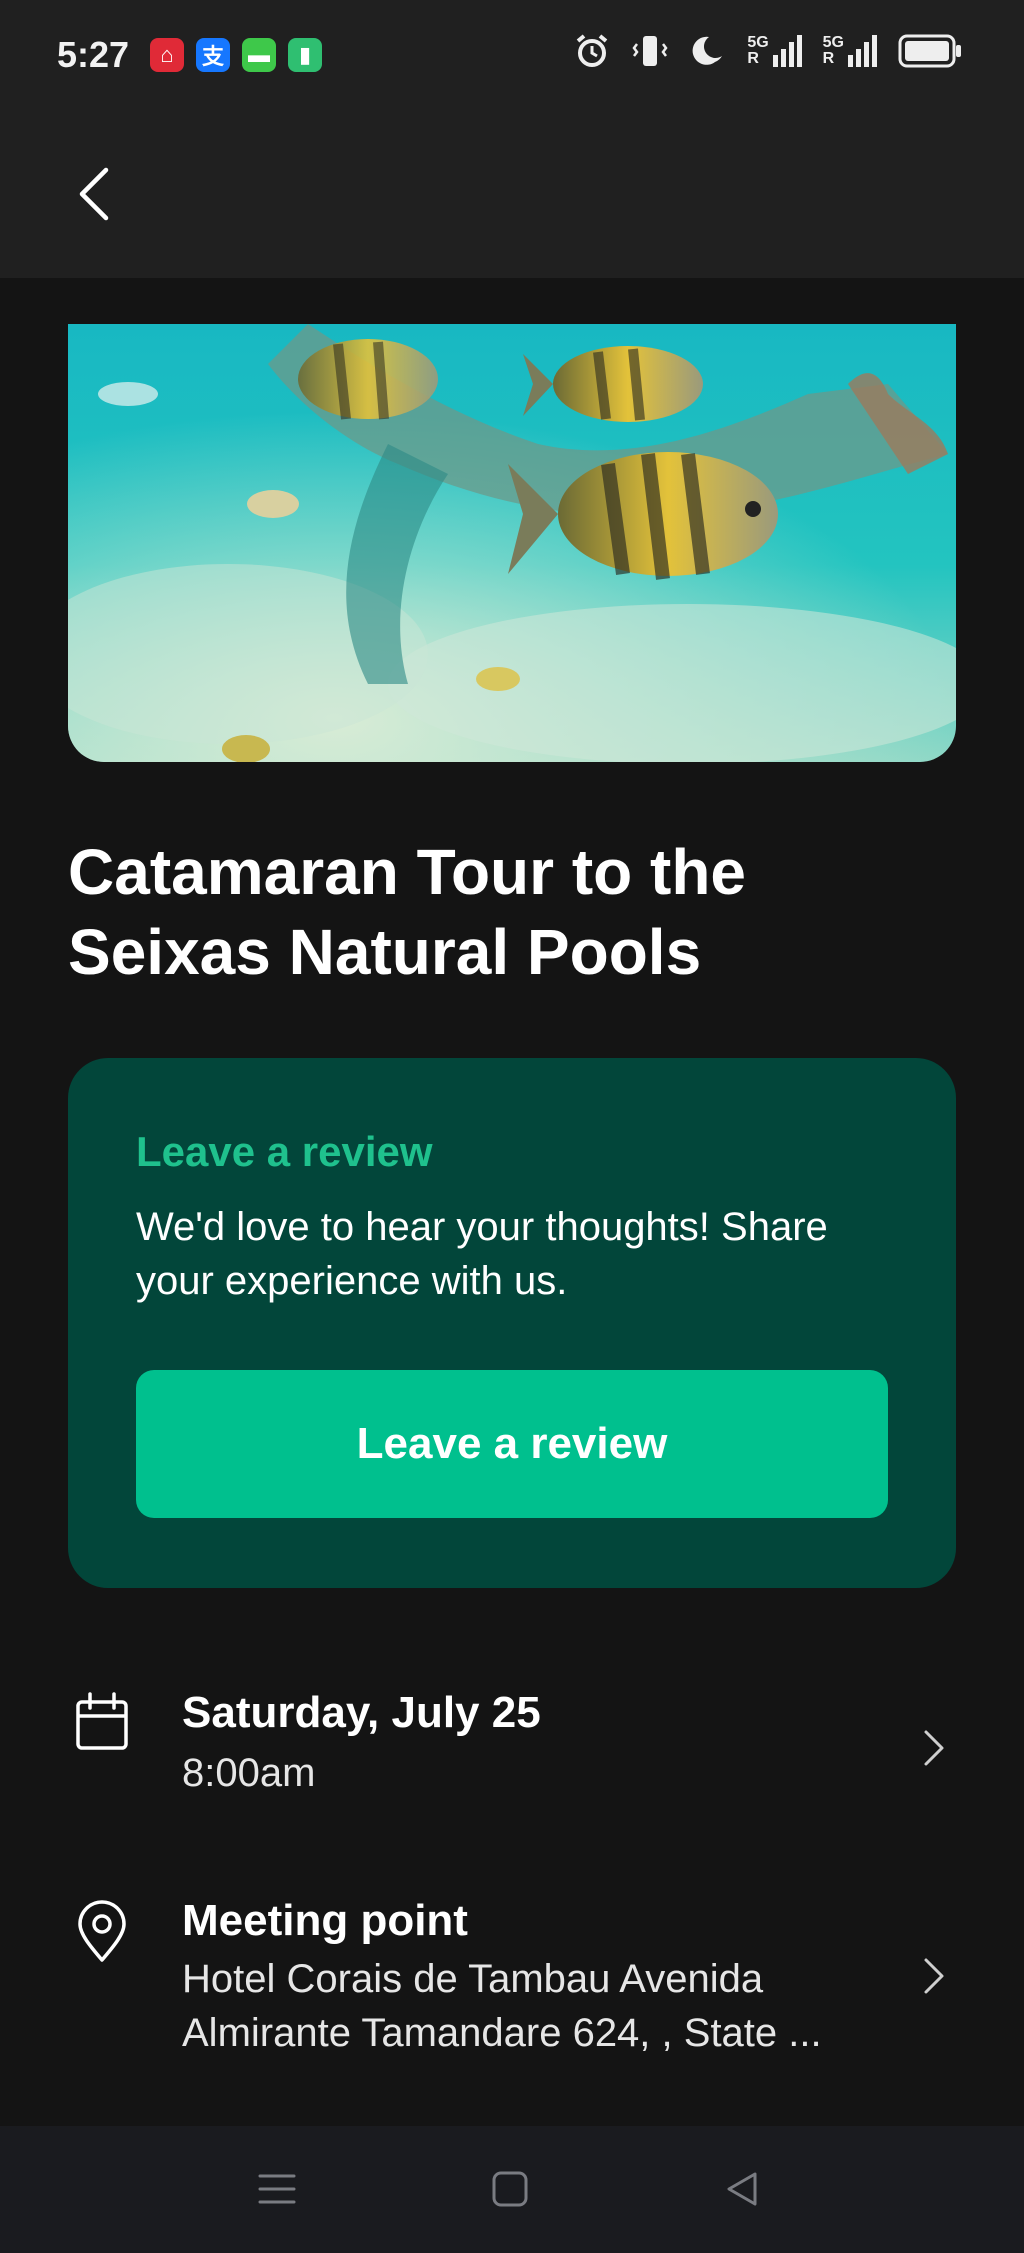 This screenshot has height=2253, width=1024. I want to click on fish-left, so click(368, 379).